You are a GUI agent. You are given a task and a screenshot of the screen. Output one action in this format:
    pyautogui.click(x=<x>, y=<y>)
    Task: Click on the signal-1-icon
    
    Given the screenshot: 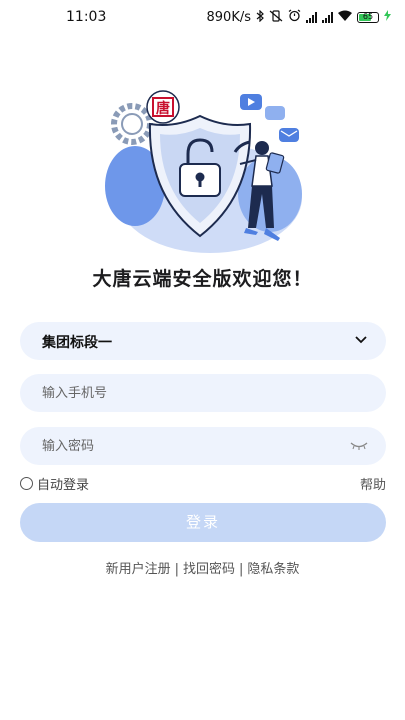 What is the action you would take?
    pyautogui.click(x=311, y=17)
    